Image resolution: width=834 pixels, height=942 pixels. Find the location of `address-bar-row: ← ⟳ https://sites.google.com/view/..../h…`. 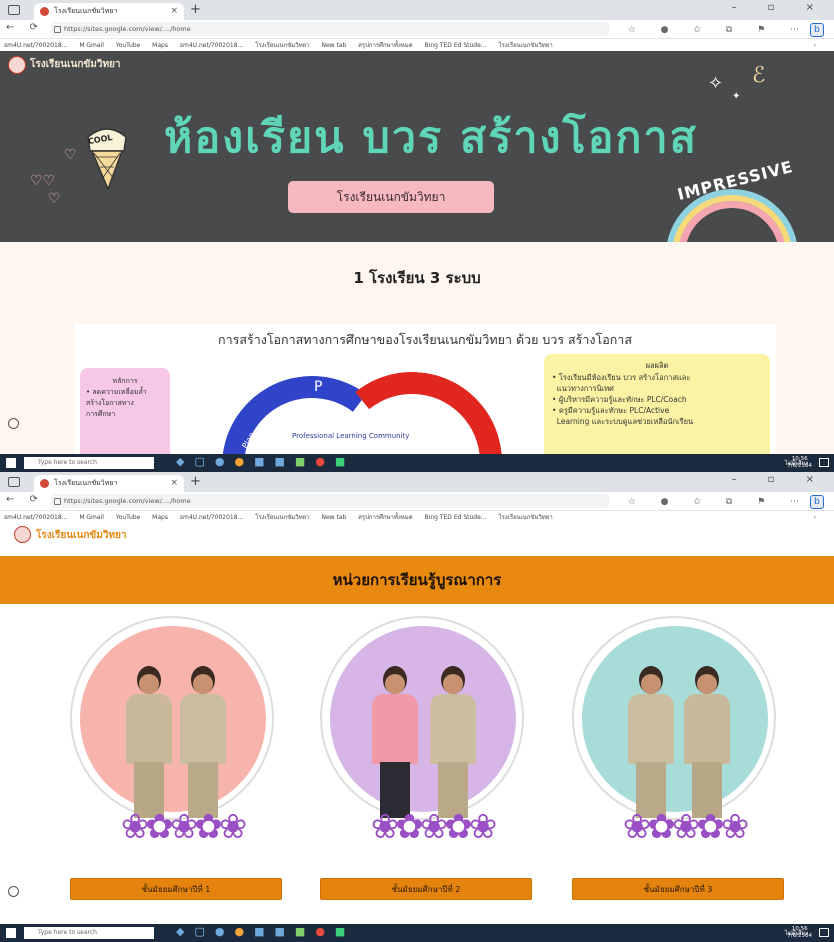

address-bar-row: ← ⟳ https://sites.google.com/view/..../h… is located at coordinates (417, 501).